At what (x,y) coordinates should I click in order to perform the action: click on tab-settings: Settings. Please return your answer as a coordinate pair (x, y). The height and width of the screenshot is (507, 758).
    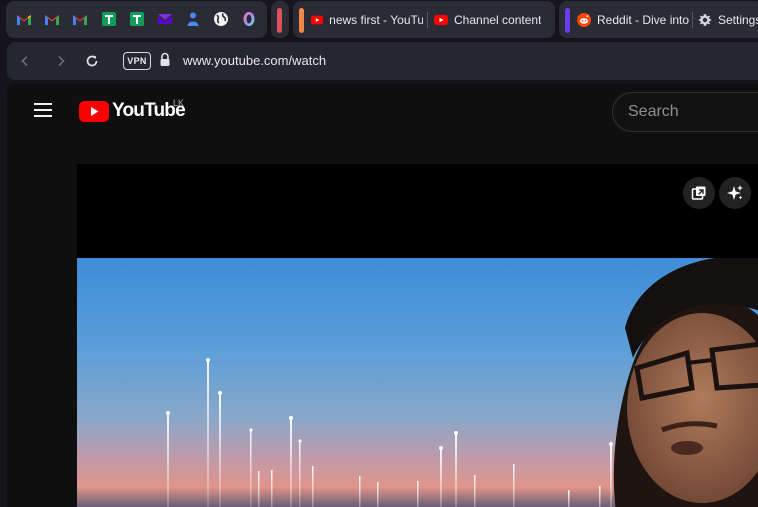
    Looking at the image, I should click on (728, 19).